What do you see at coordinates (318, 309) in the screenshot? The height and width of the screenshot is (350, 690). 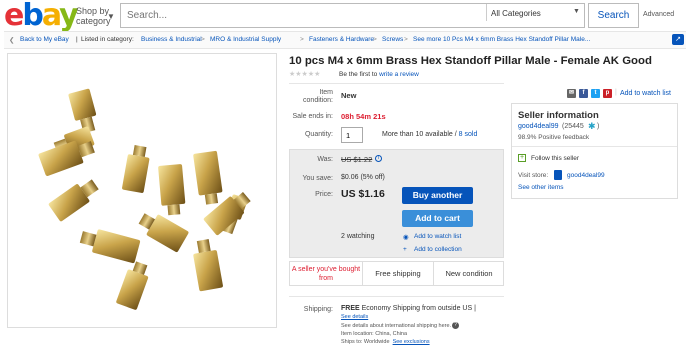 I see `shipping-label: Shipping:` at bounding box center [318, 309].